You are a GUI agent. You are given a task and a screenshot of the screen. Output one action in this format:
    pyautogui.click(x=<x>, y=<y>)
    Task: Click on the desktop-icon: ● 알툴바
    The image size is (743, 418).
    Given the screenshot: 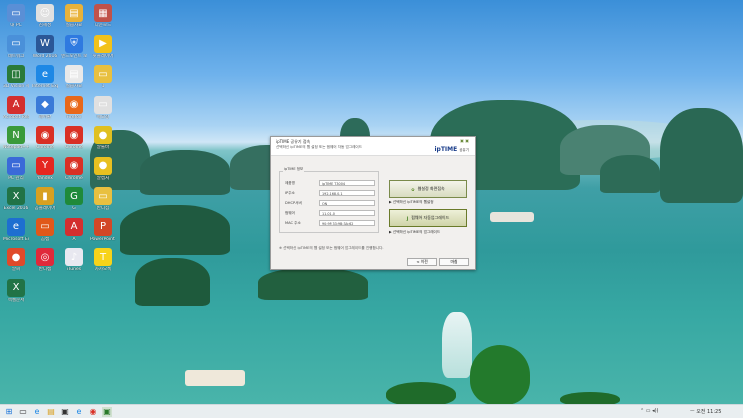 What is the action you would take?
    pyautogui.click(x=103, y=138)
    